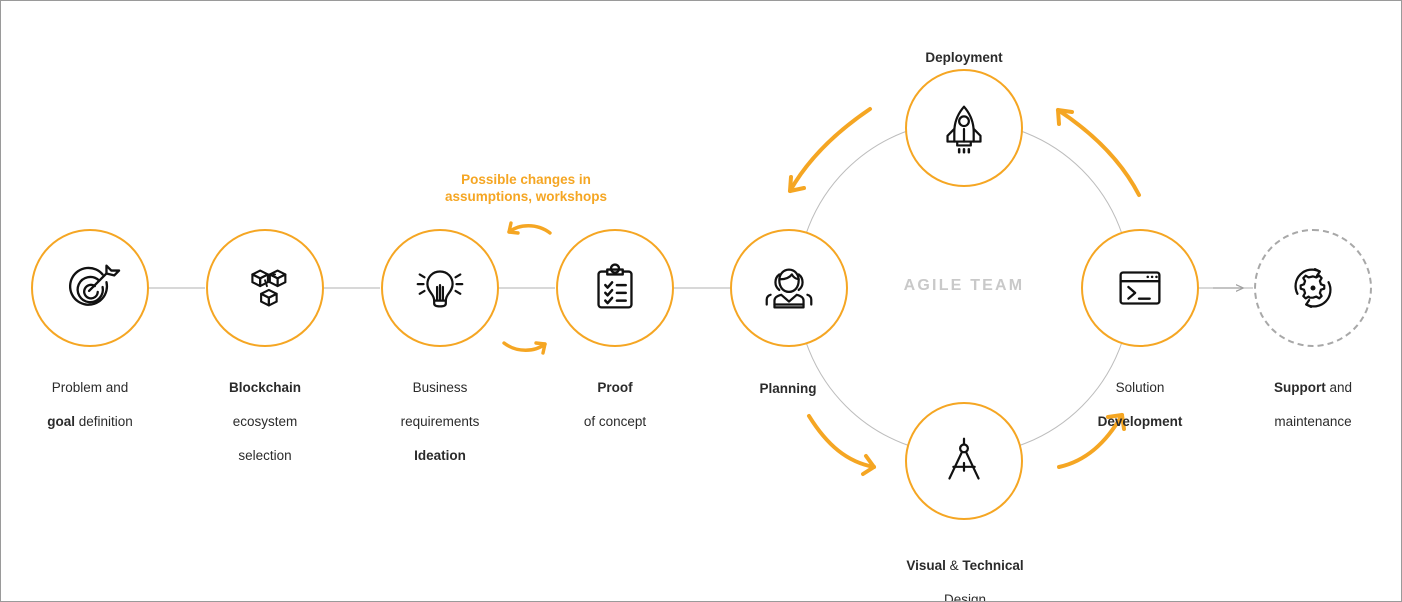  I want to click on caption-line: Ideation, so click(440, 455).